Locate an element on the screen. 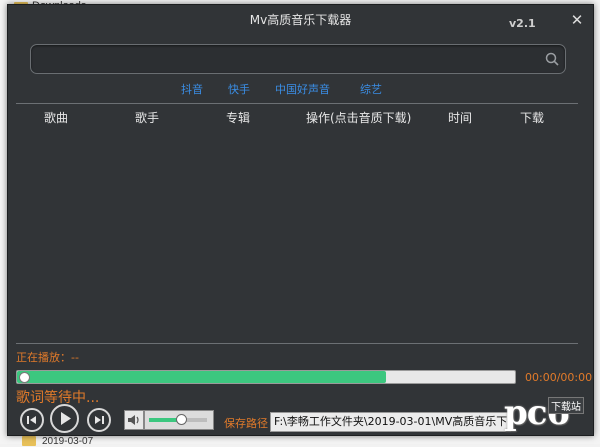 The image size is (600, 447). search-box is located at coordinates (298, 59).